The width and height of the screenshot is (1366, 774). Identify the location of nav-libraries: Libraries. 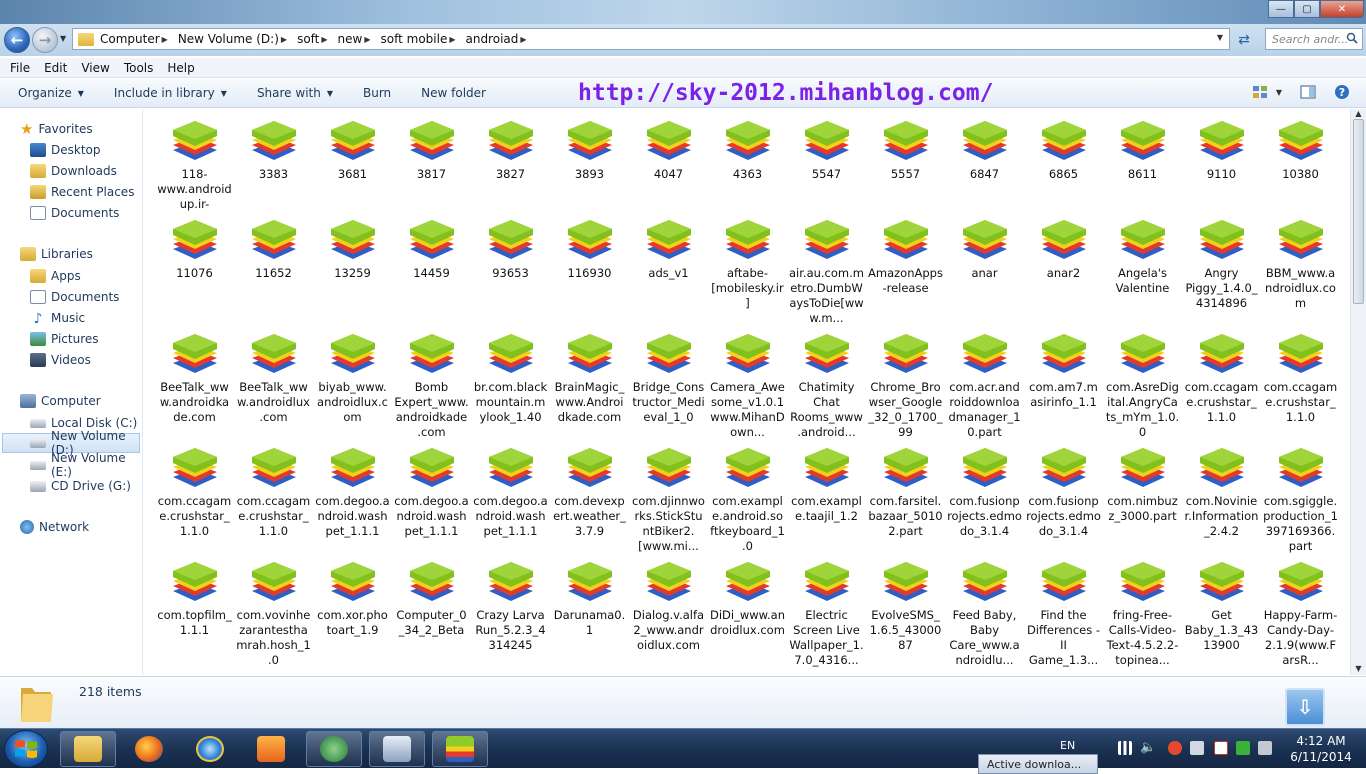
(56, 254).